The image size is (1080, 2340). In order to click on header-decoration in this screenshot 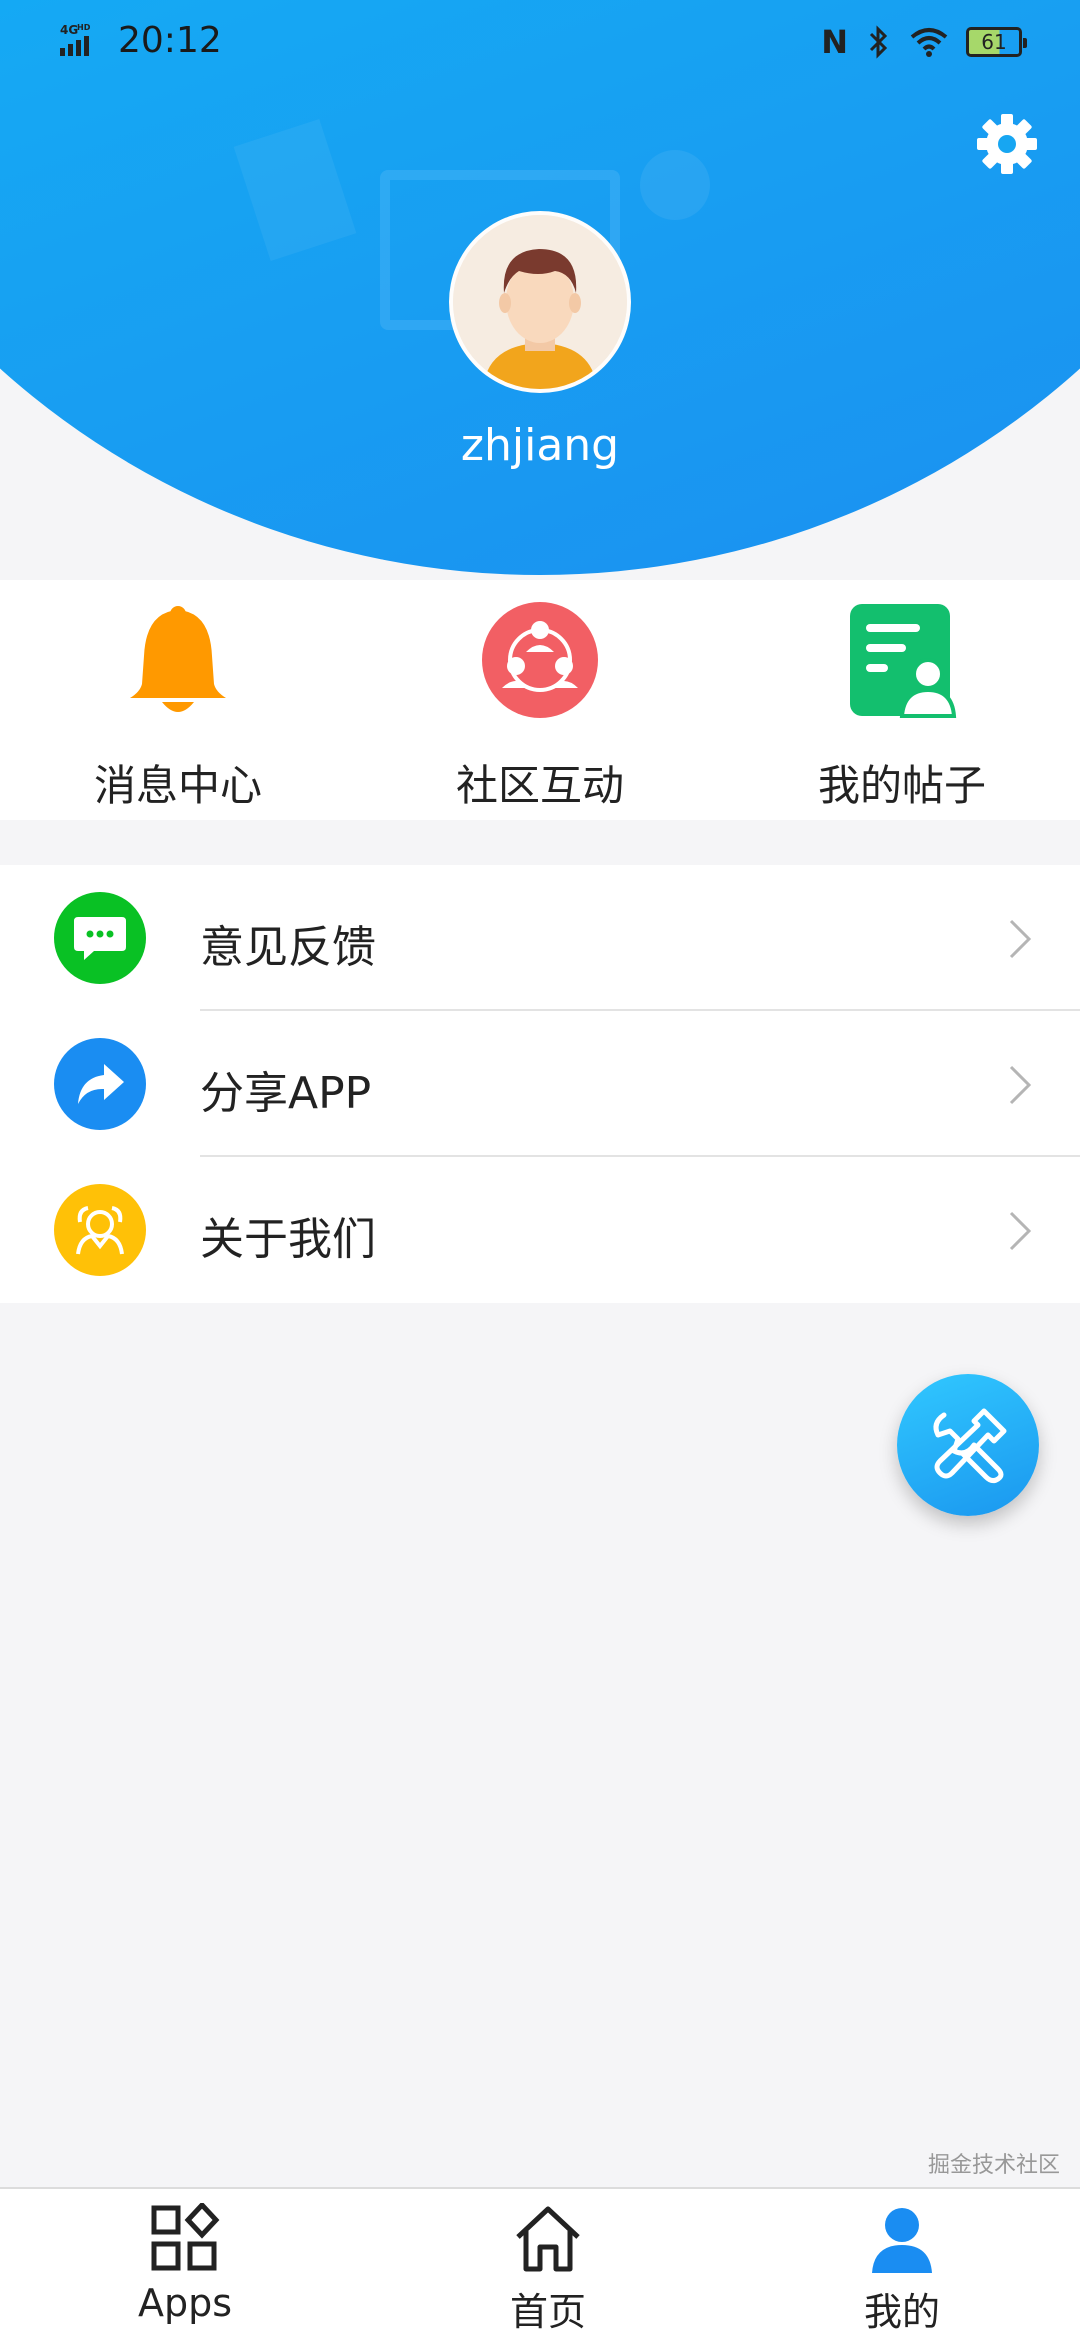, I will do `click(675, 185)`.